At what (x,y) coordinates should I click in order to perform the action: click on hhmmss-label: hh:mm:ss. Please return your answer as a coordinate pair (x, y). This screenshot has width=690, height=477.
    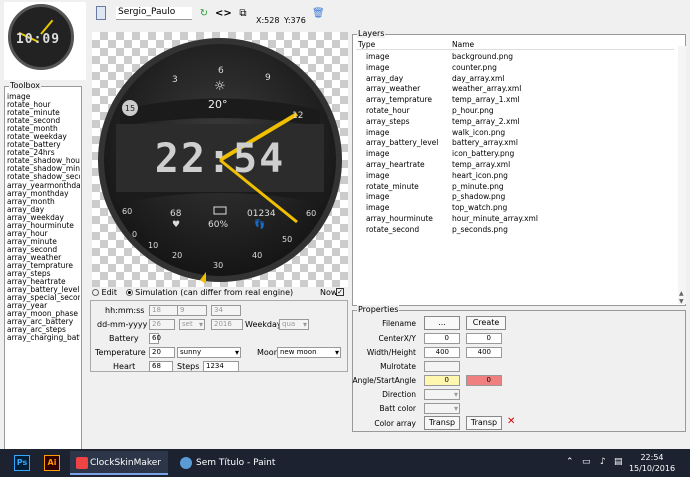
    Looking at the image, I should click on (125, 310).